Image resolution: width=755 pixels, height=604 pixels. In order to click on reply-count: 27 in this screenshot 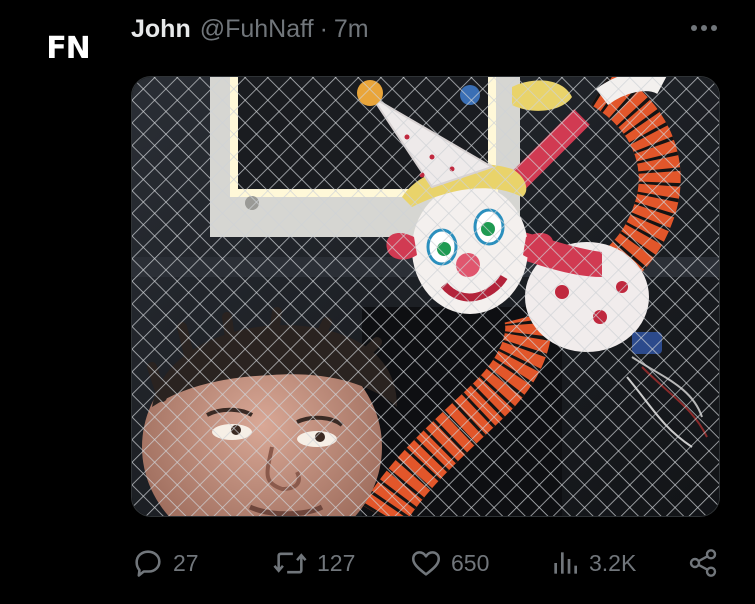, I will do `click(186, 562)`.